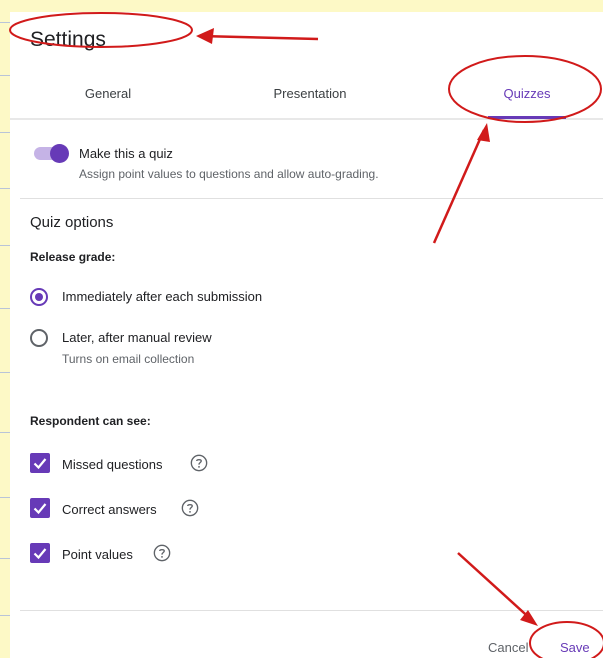  I want to click on quiz-toggle-label: Make this a quiz, so click(126, 153).